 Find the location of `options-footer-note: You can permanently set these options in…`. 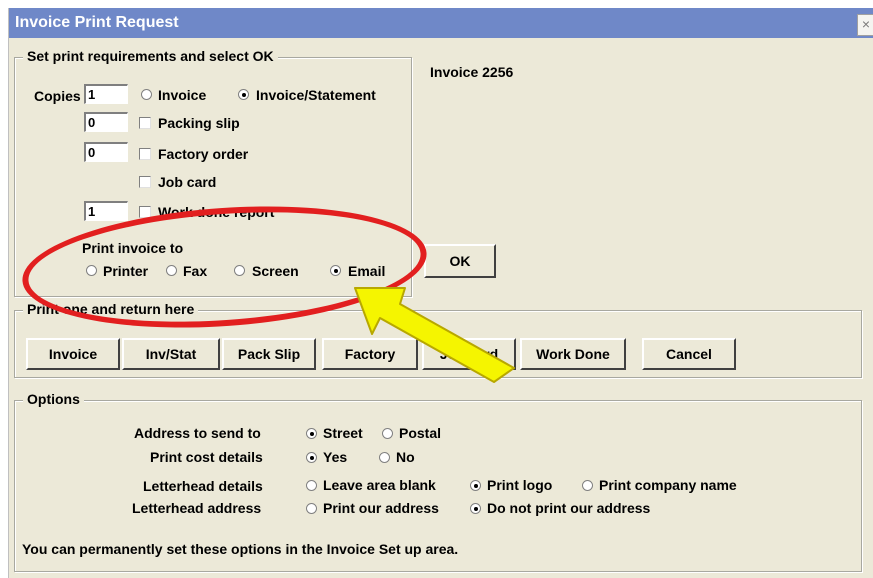

options-footer-note: You can permanently set these options in… is located at coordinates (240, 549).